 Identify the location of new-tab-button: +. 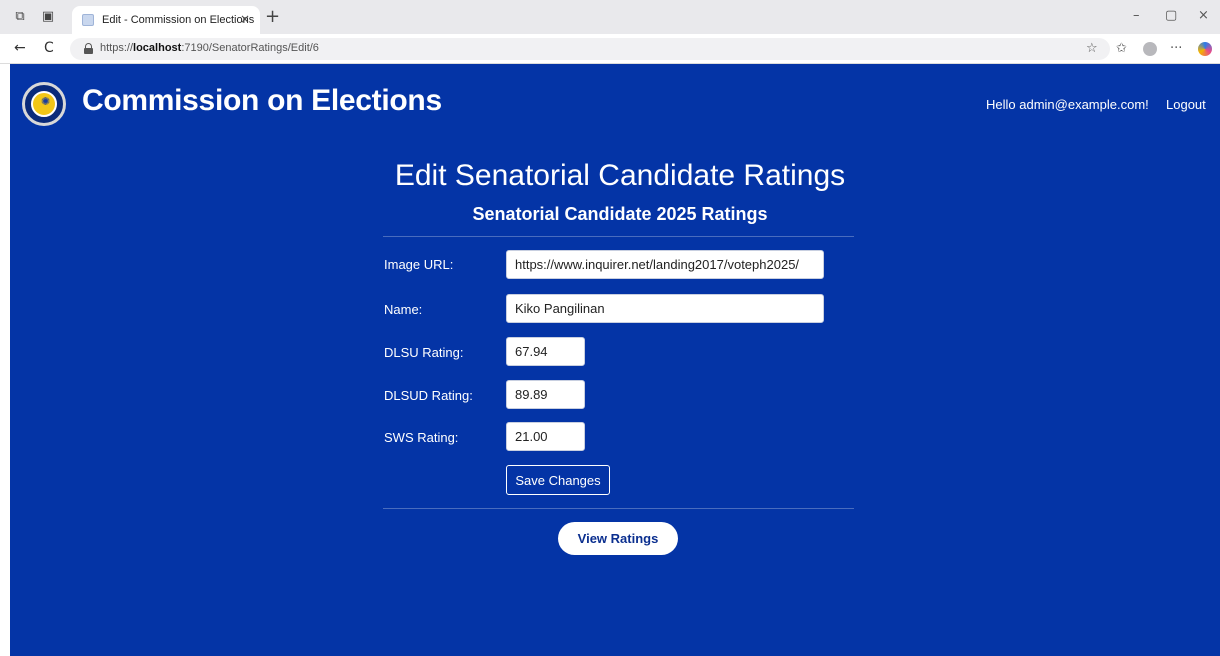
(272, 16).